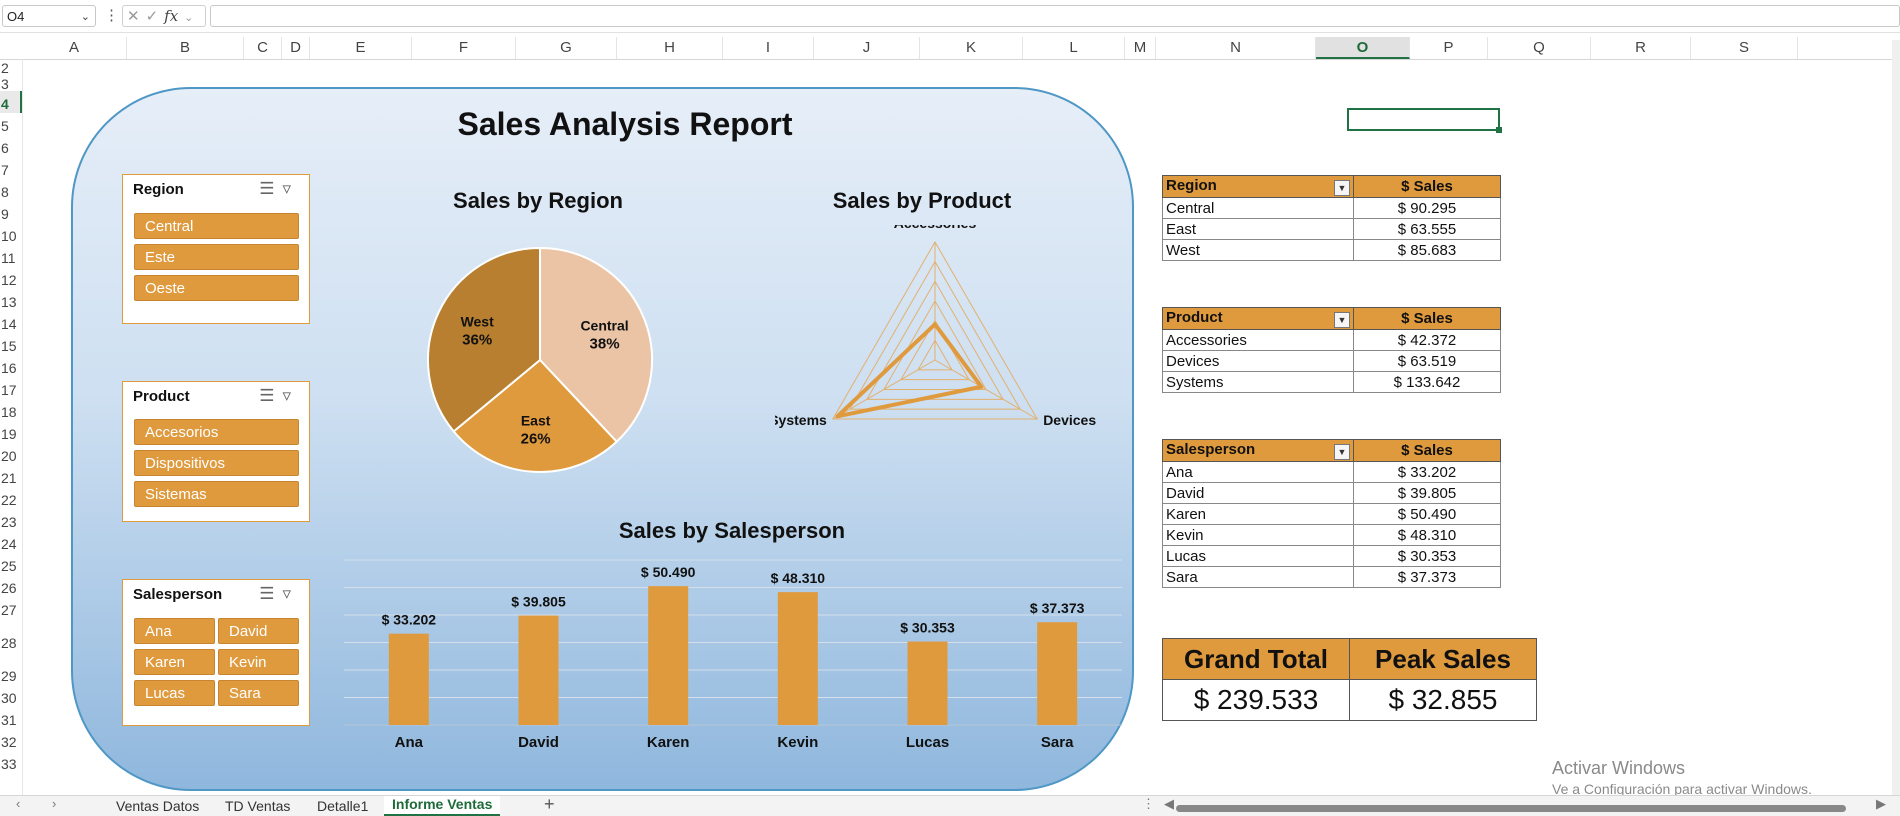  What do you see at coordinates (1236, 48) in the screenshot?
I see `column-header-n: N` at bounding box center [1236, 48].